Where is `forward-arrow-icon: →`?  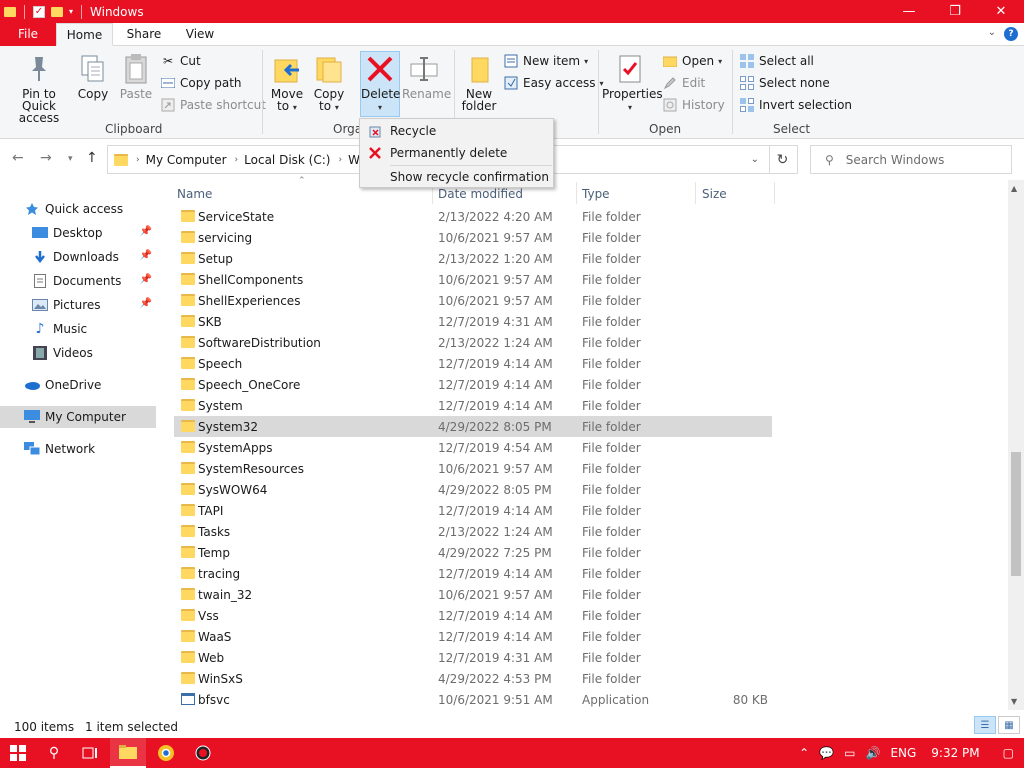
forward-arrow-icon: → is located at coordinates (46, 158).